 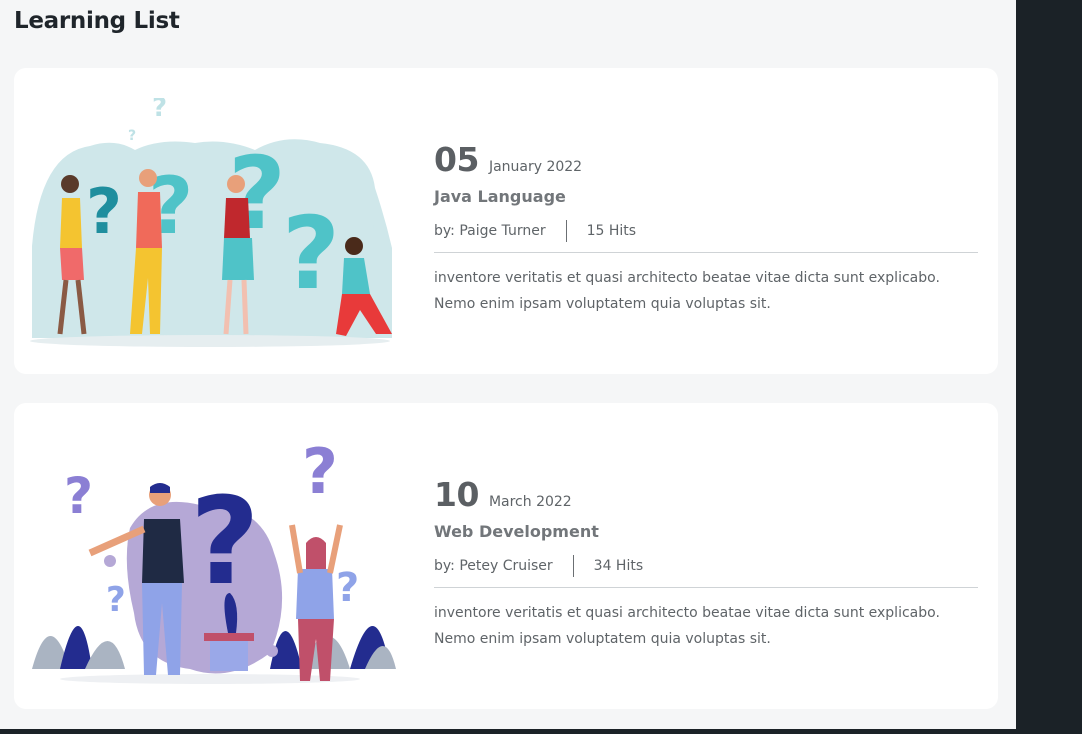 What do you see at coordinates (490, 231) in the screenshot?
I see `post-author: by: Paige Turner` at bounding box center [490, 231].